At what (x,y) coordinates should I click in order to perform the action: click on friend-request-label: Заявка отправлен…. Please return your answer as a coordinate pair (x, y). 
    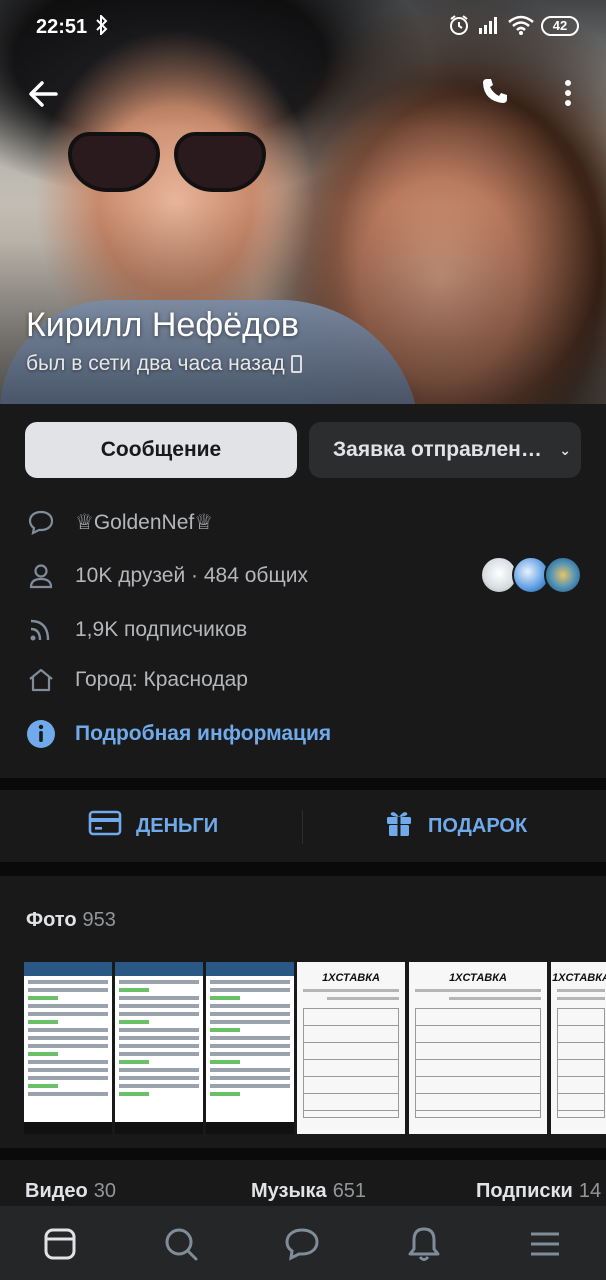
    Looking at the image, I should click on (437, 449).